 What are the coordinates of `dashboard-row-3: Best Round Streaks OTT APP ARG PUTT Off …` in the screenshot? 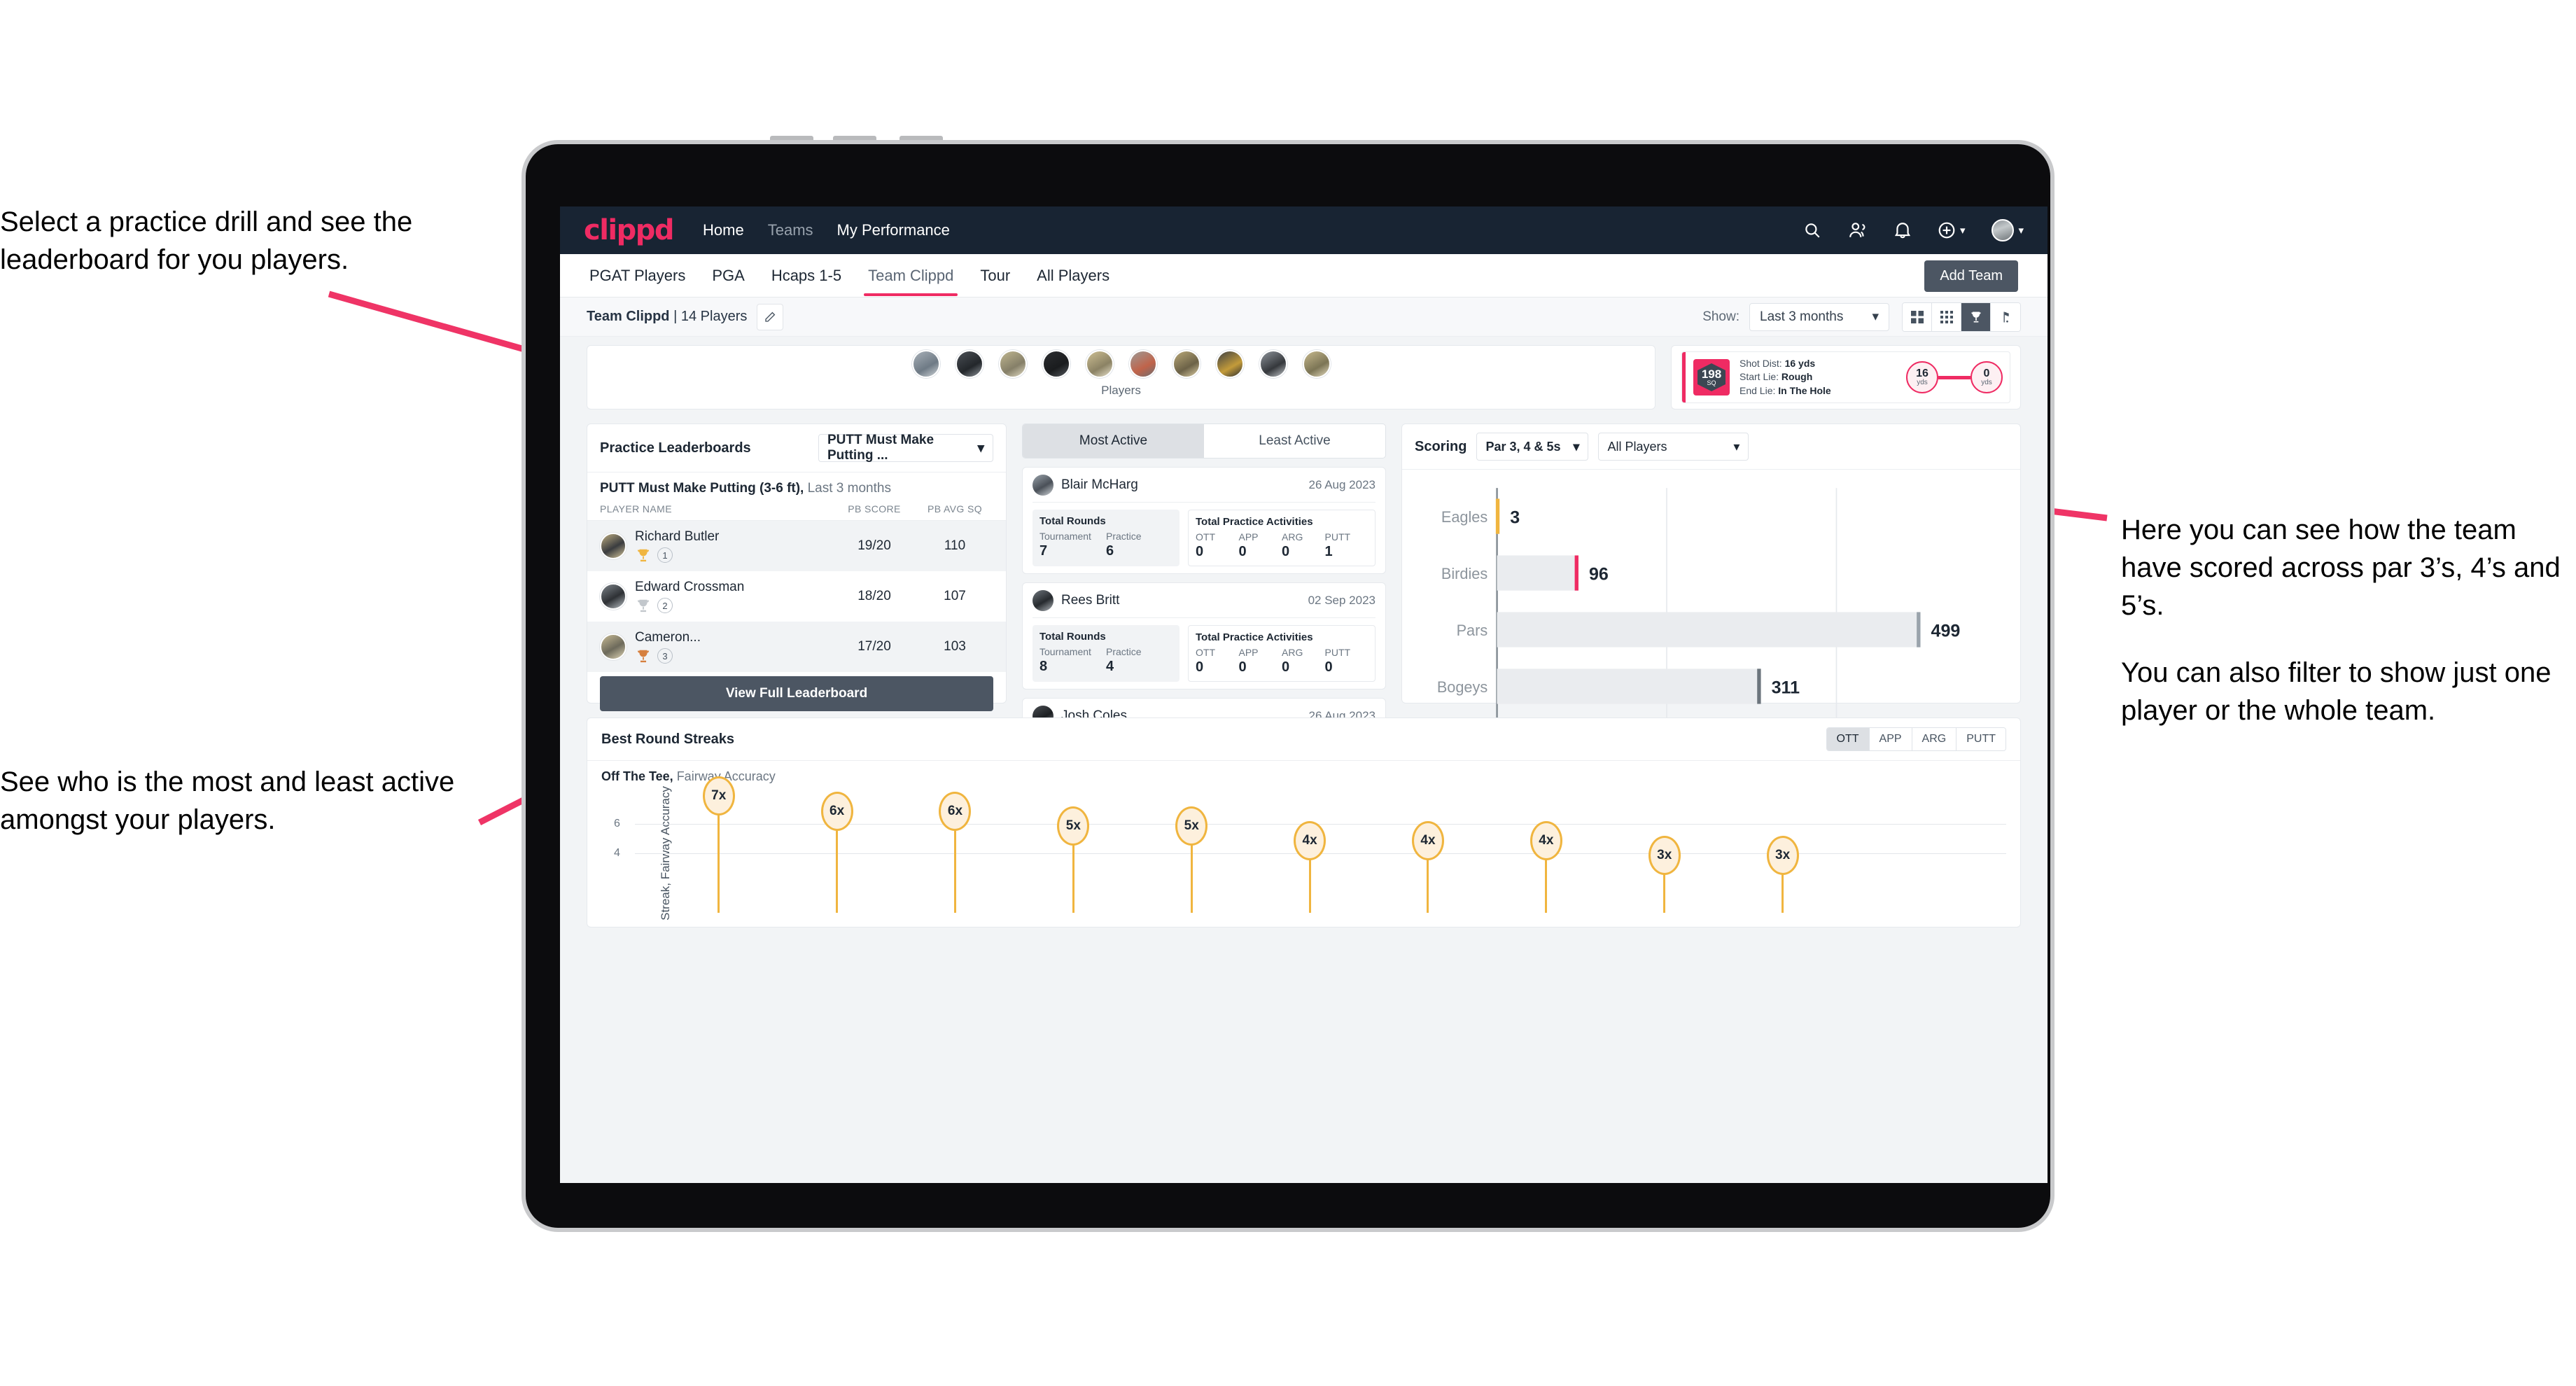 It's located at (1304, 822).